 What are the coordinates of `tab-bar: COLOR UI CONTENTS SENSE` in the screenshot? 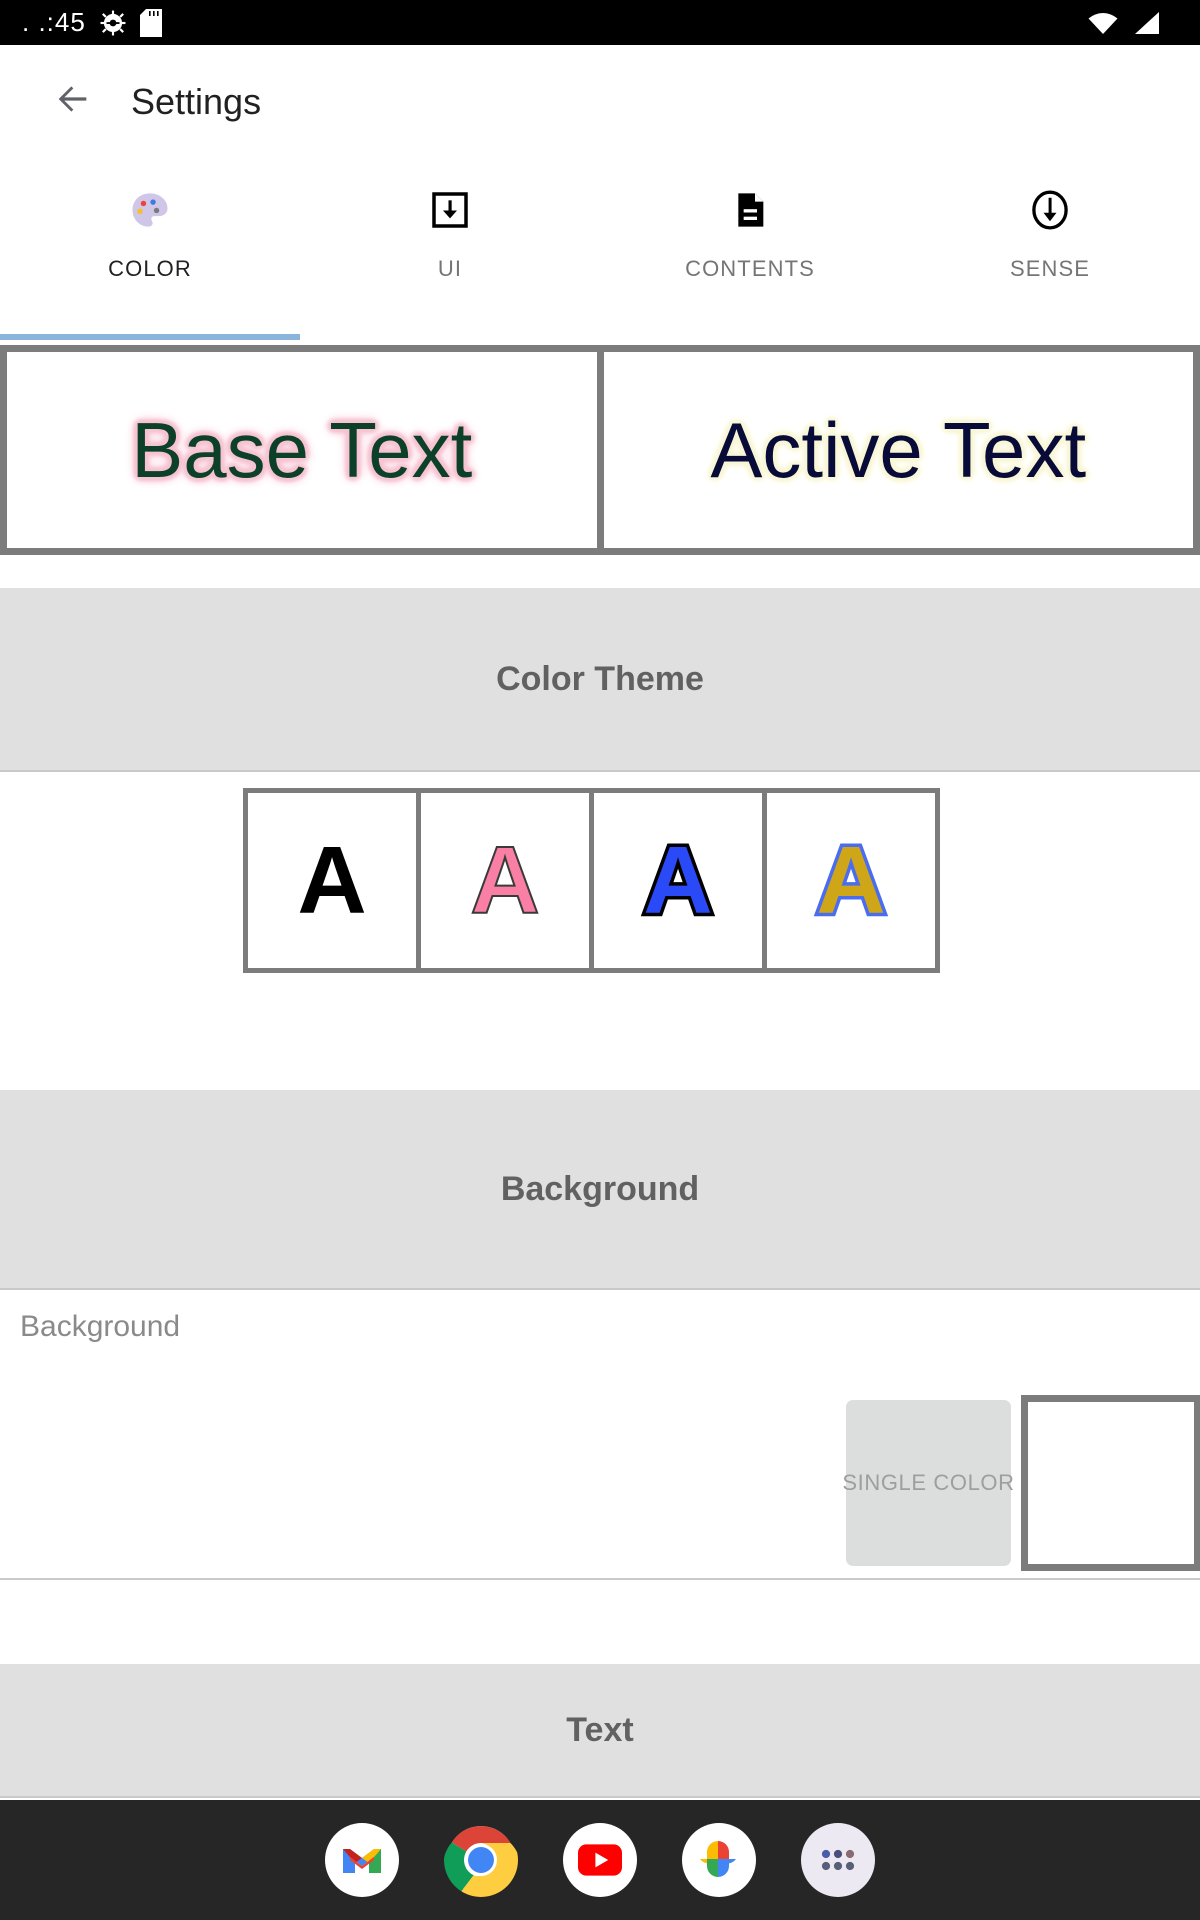 It's located at (600, 249).